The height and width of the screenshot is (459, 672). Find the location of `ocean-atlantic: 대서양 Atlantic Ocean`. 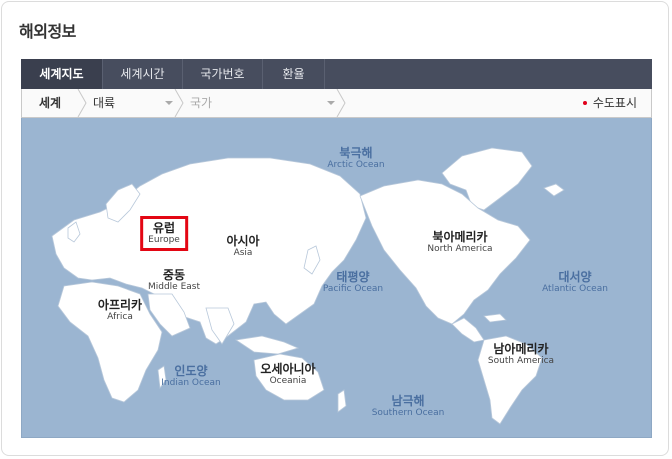

ocean-atlantic: 대서양 Atlantic Ocean is located at coordinates (575, 282).